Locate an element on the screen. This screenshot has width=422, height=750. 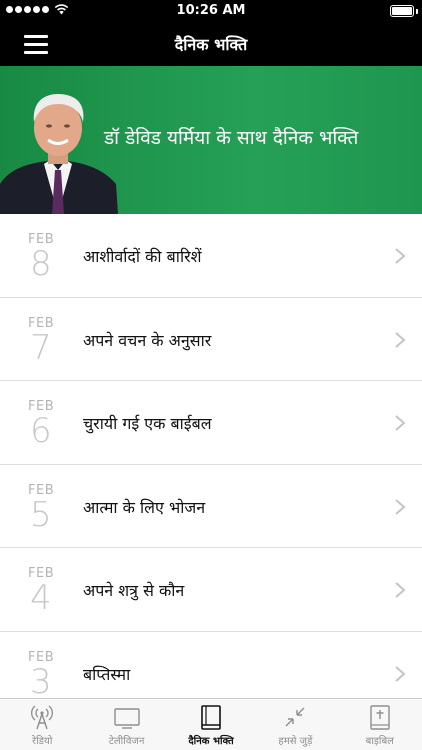
tab-label: टेलीविजन is located at coordinates (126, 741).